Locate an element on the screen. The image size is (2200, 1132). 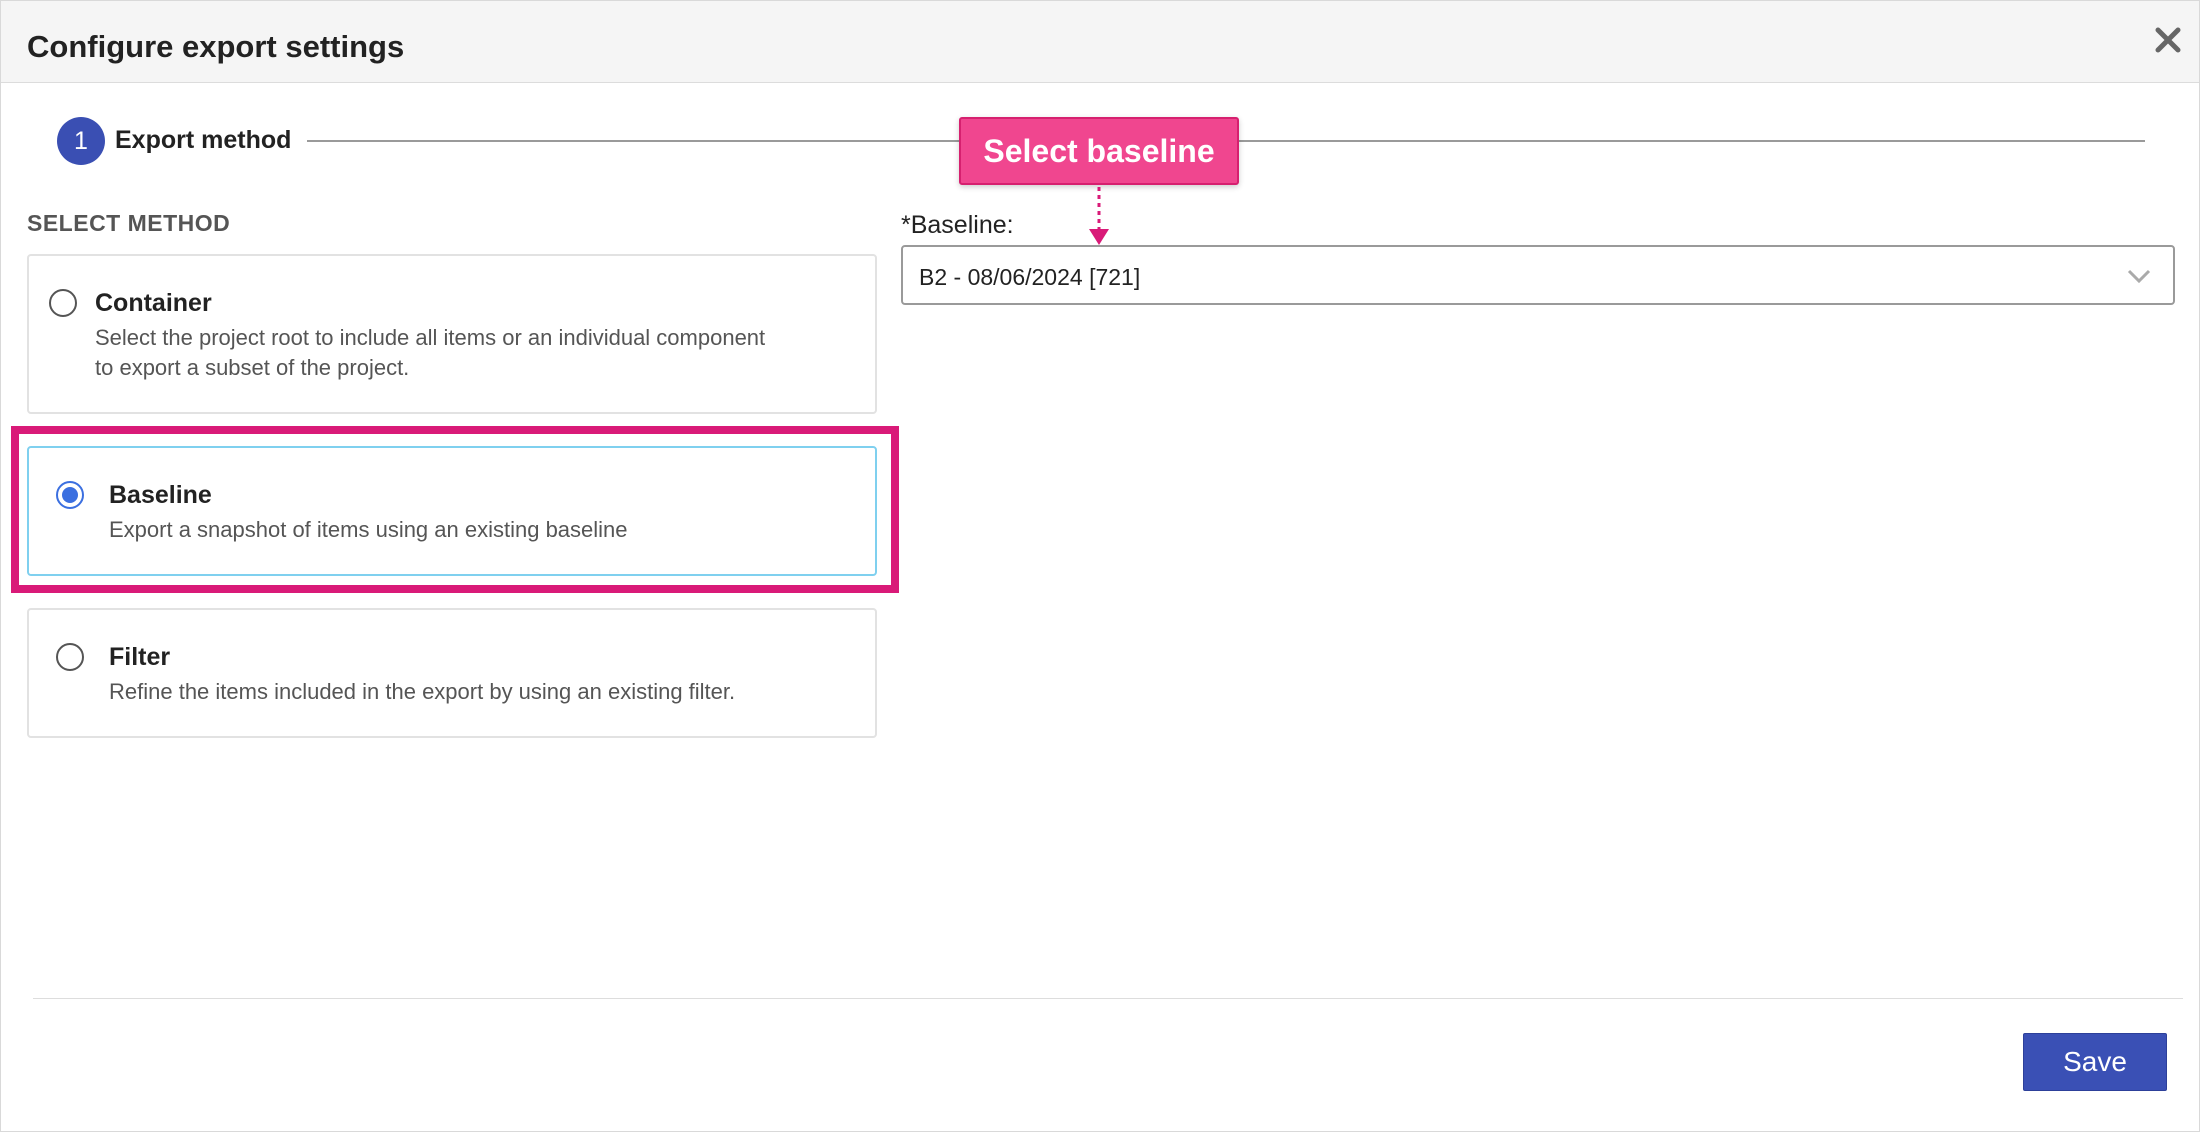
container-radio is located at coordinates (63, 303).